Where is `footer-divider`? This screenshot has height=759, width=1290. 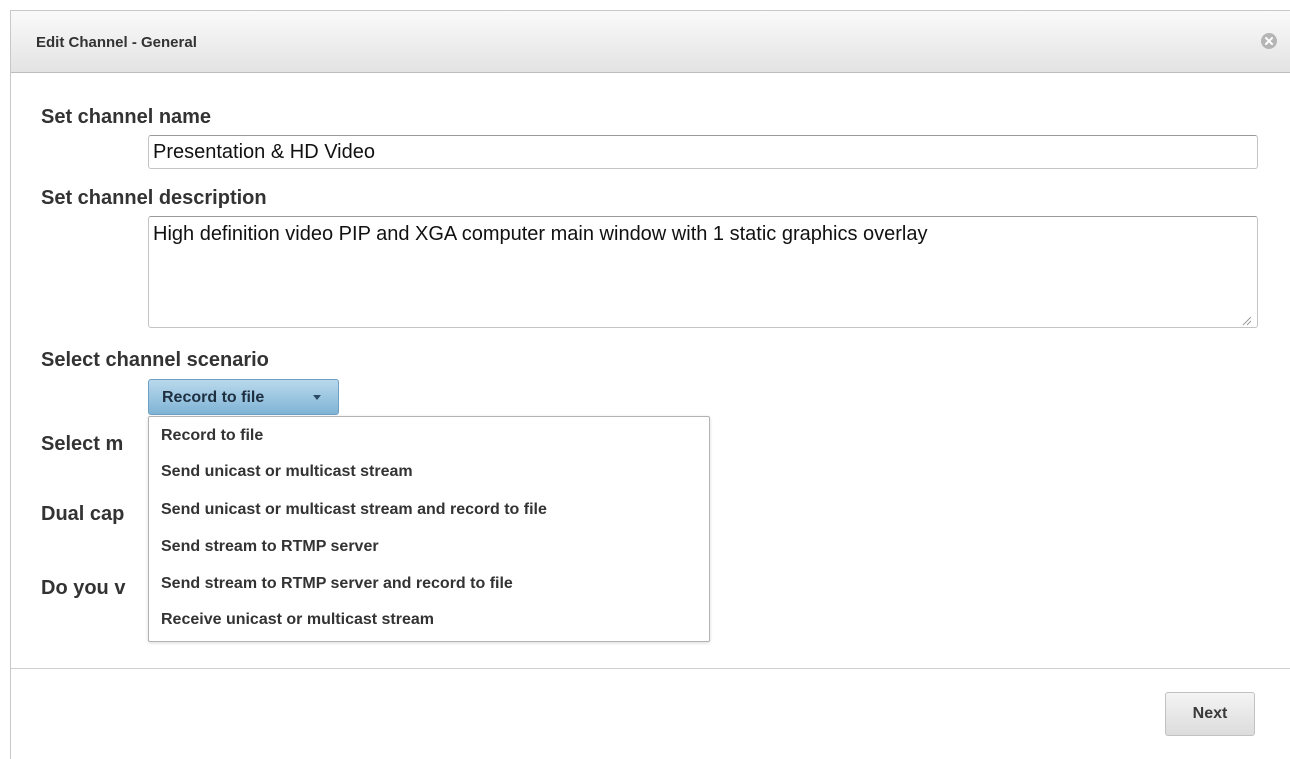
footer-divider is located at coordinates (650, 668).